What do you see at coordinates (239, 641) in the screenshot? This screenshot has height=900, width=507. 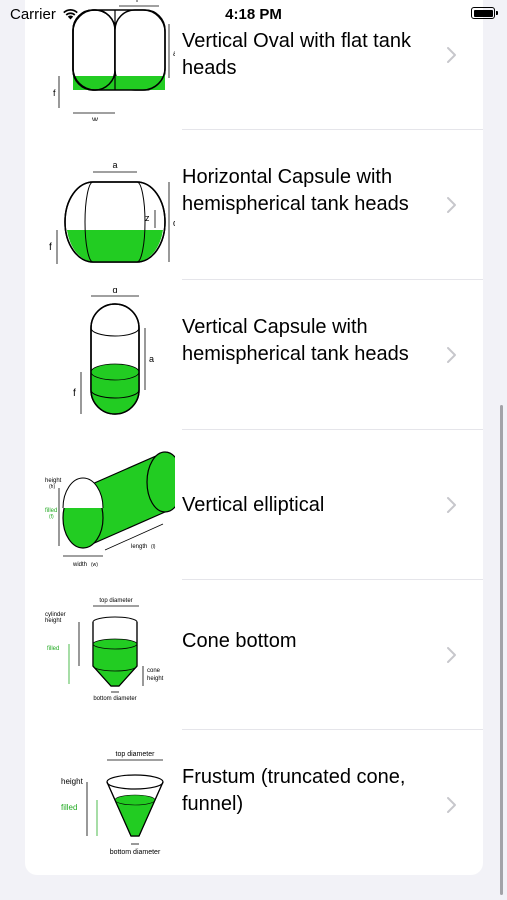 I see `list-item-label: Cone bottom` at bounding box center [239, 641].